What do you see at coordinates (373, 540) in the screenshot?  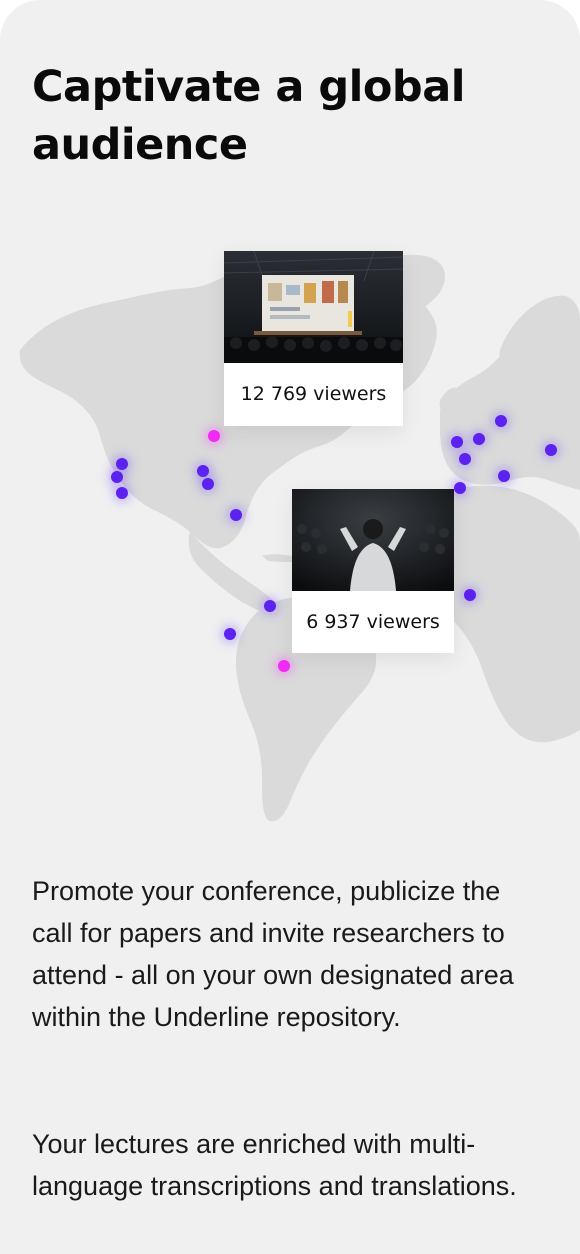 I see `speaker-stage-thumbnail` at bounding box center [373, 540].